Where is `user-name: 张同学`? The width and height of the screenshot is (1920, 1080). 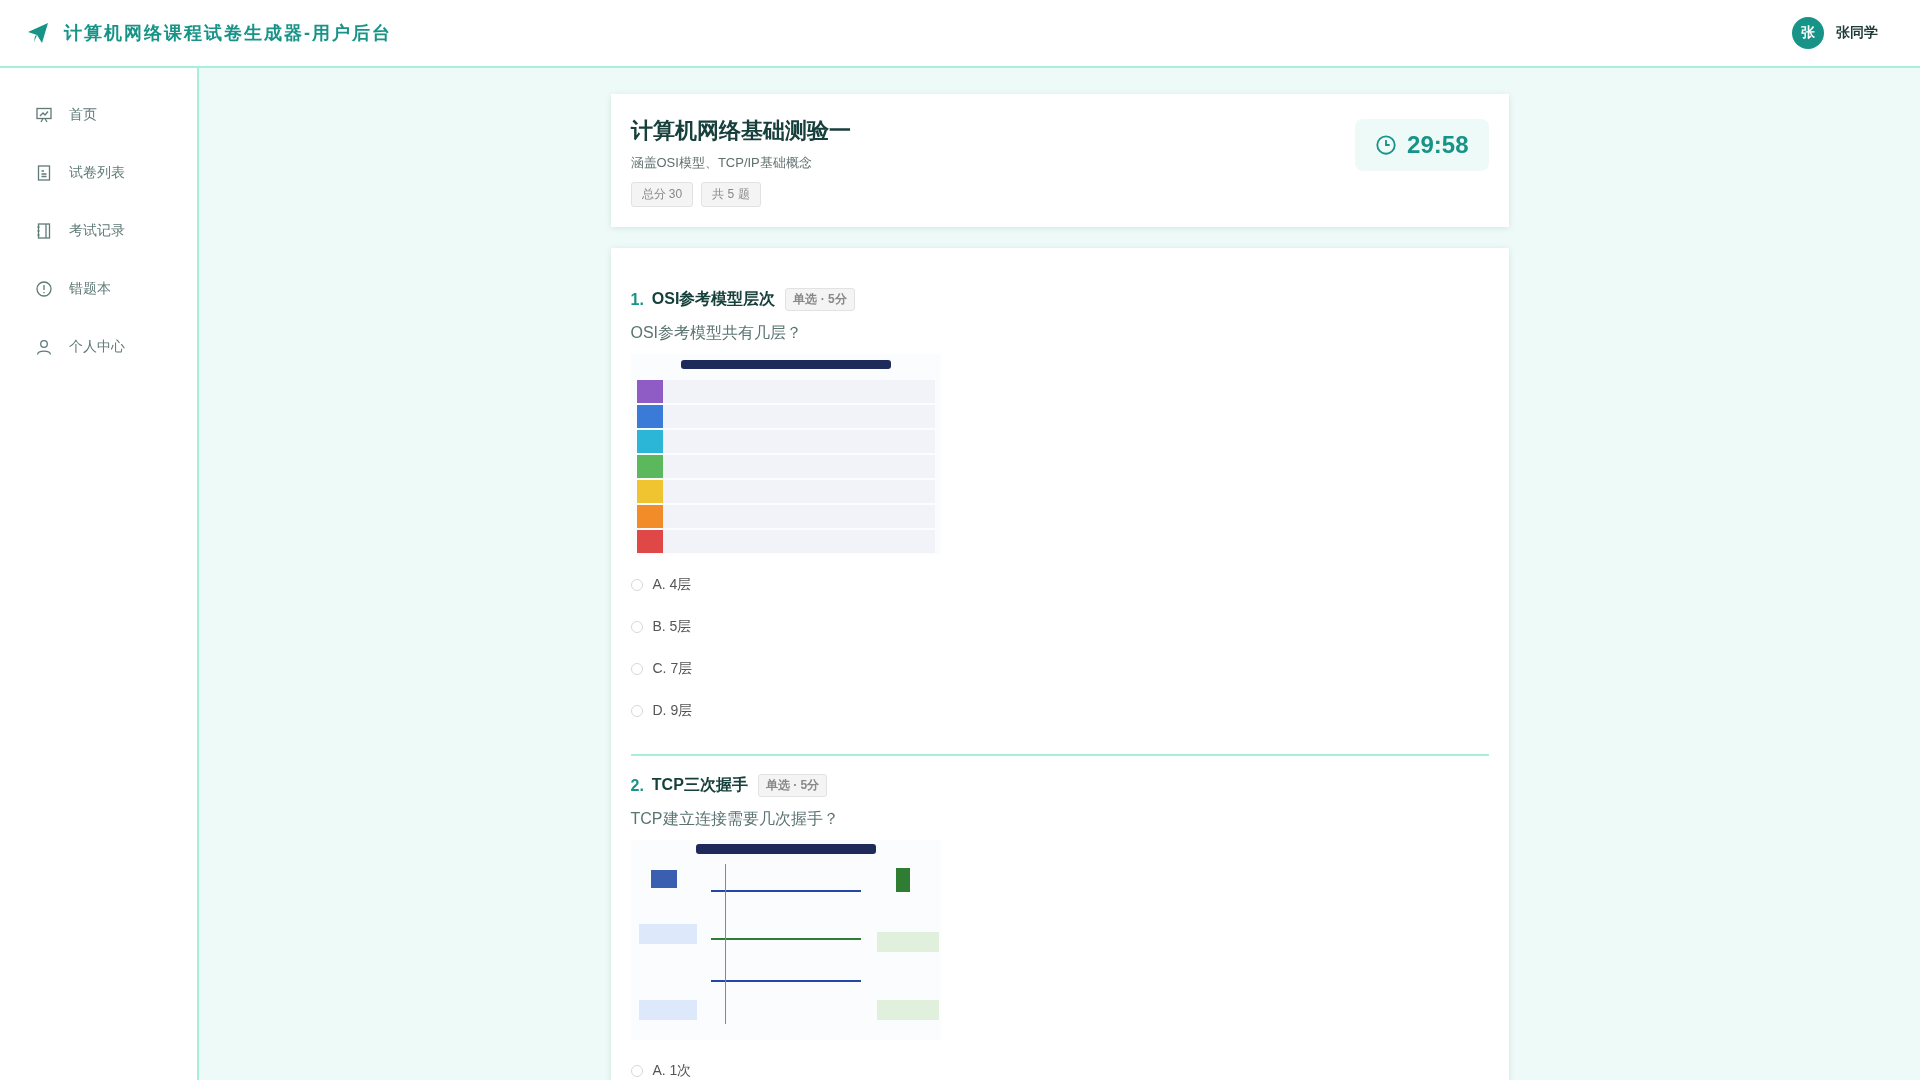 user-name: 张同学 is located at coordinates (1857, 33).